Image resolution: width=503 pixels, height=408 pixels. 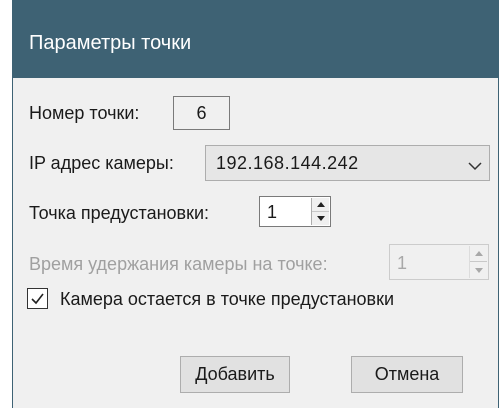 I want to click on hold-time-label: Время удержания камеры на точке:, so click(x=178, y=264).